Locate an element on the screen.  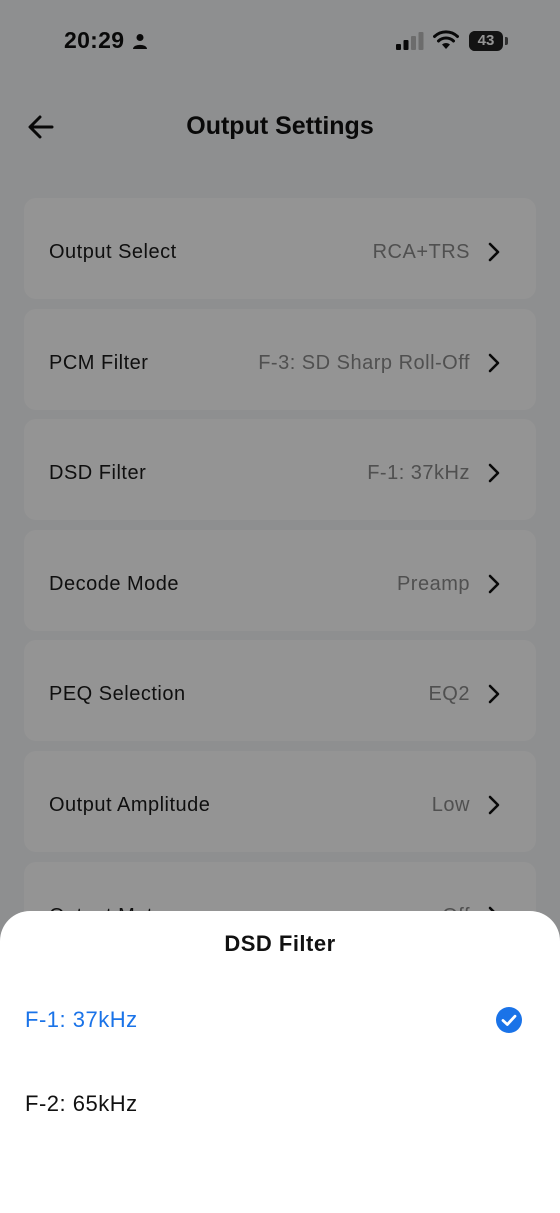
option-f1-37khz: F-1: 37kHz is located at coordinates (280, 1020).